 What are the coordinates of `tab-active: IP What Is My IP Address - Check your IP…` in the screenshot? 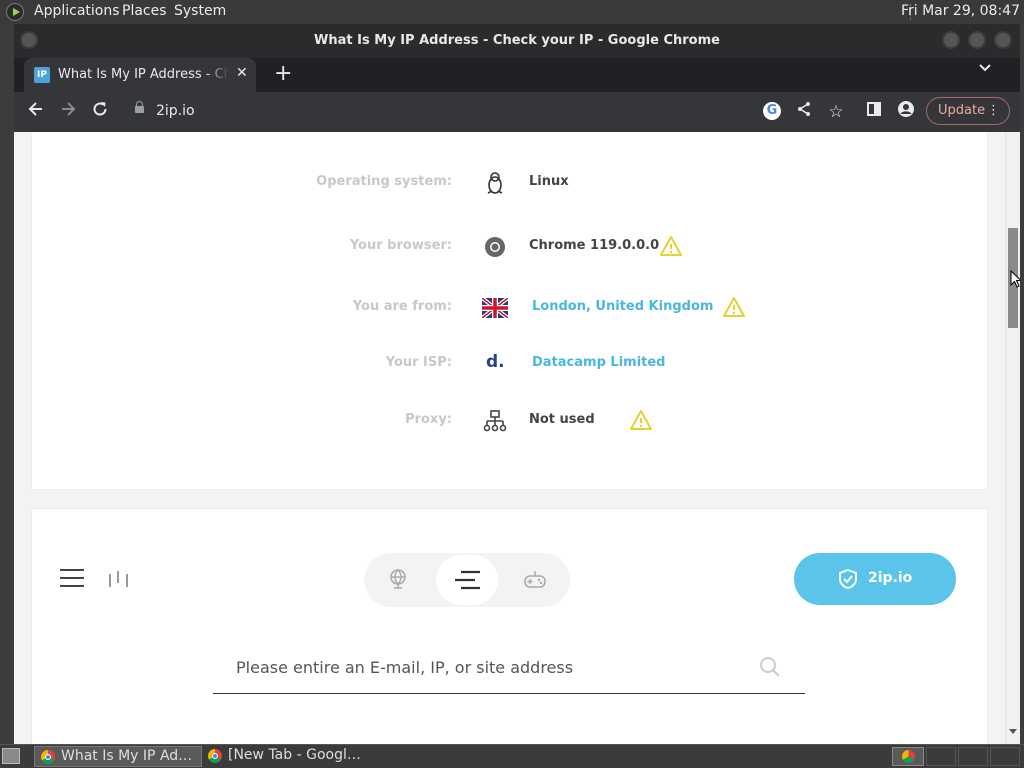 It's located at (140, 75).